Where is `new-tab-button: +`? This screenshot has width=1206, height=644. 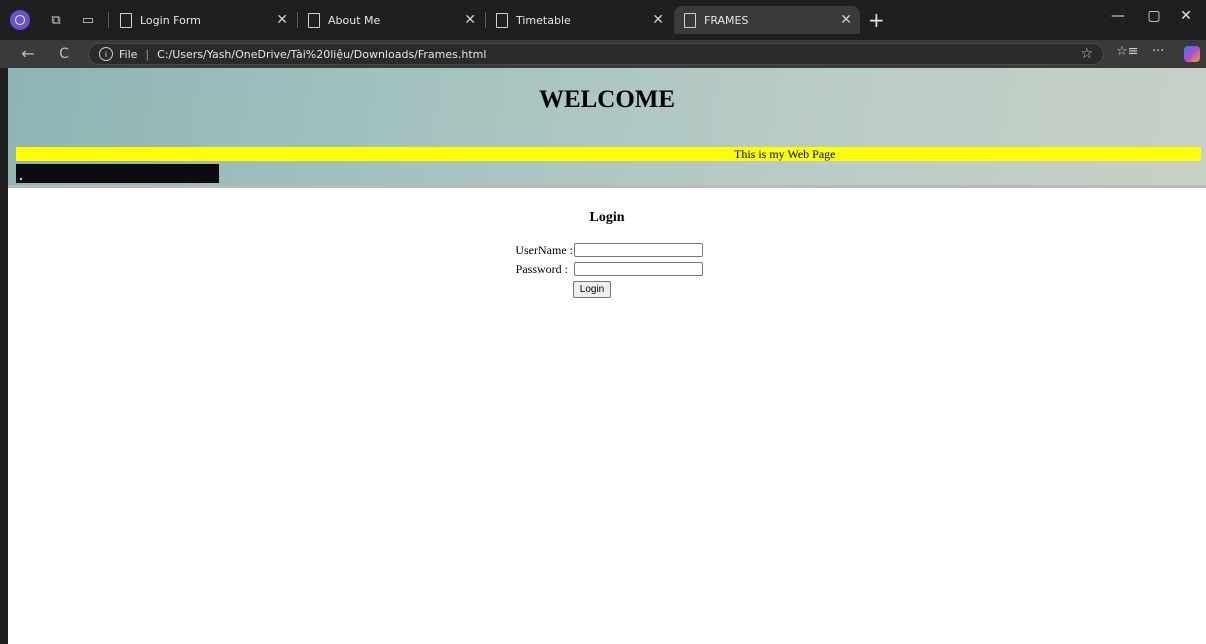
new-tab-button: + is located at coordinates (876, 20).